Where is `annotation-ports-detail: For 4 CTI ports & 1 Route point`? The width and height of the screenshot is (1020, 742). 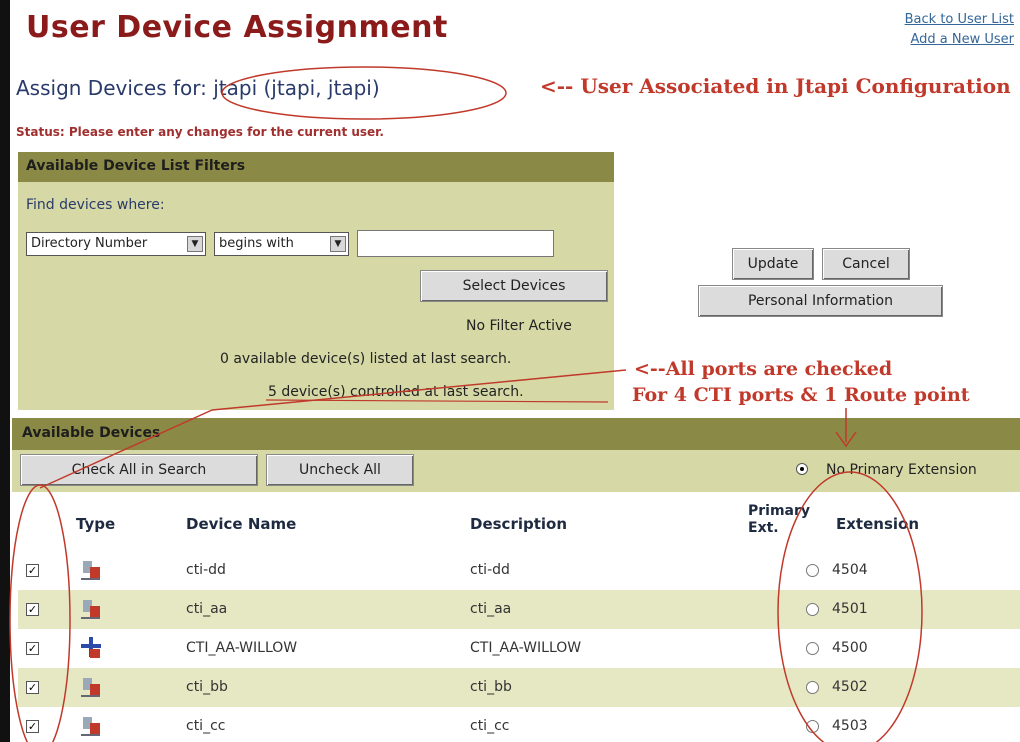 annotation-ports-detail: For 4 CTI ports & 1 Route point is located at coordinates (801, 395).